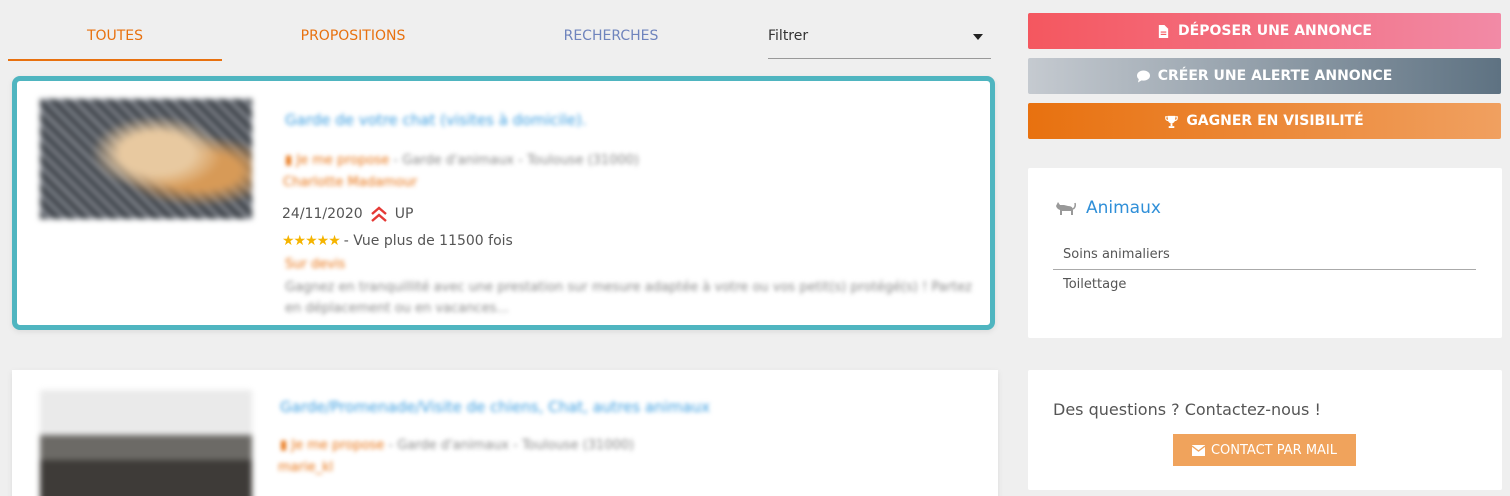 This screenshot has width=1510, height=496. I want to click on category-panel: Animaux Soins animaliers Toilettage, so click(1265, 253).